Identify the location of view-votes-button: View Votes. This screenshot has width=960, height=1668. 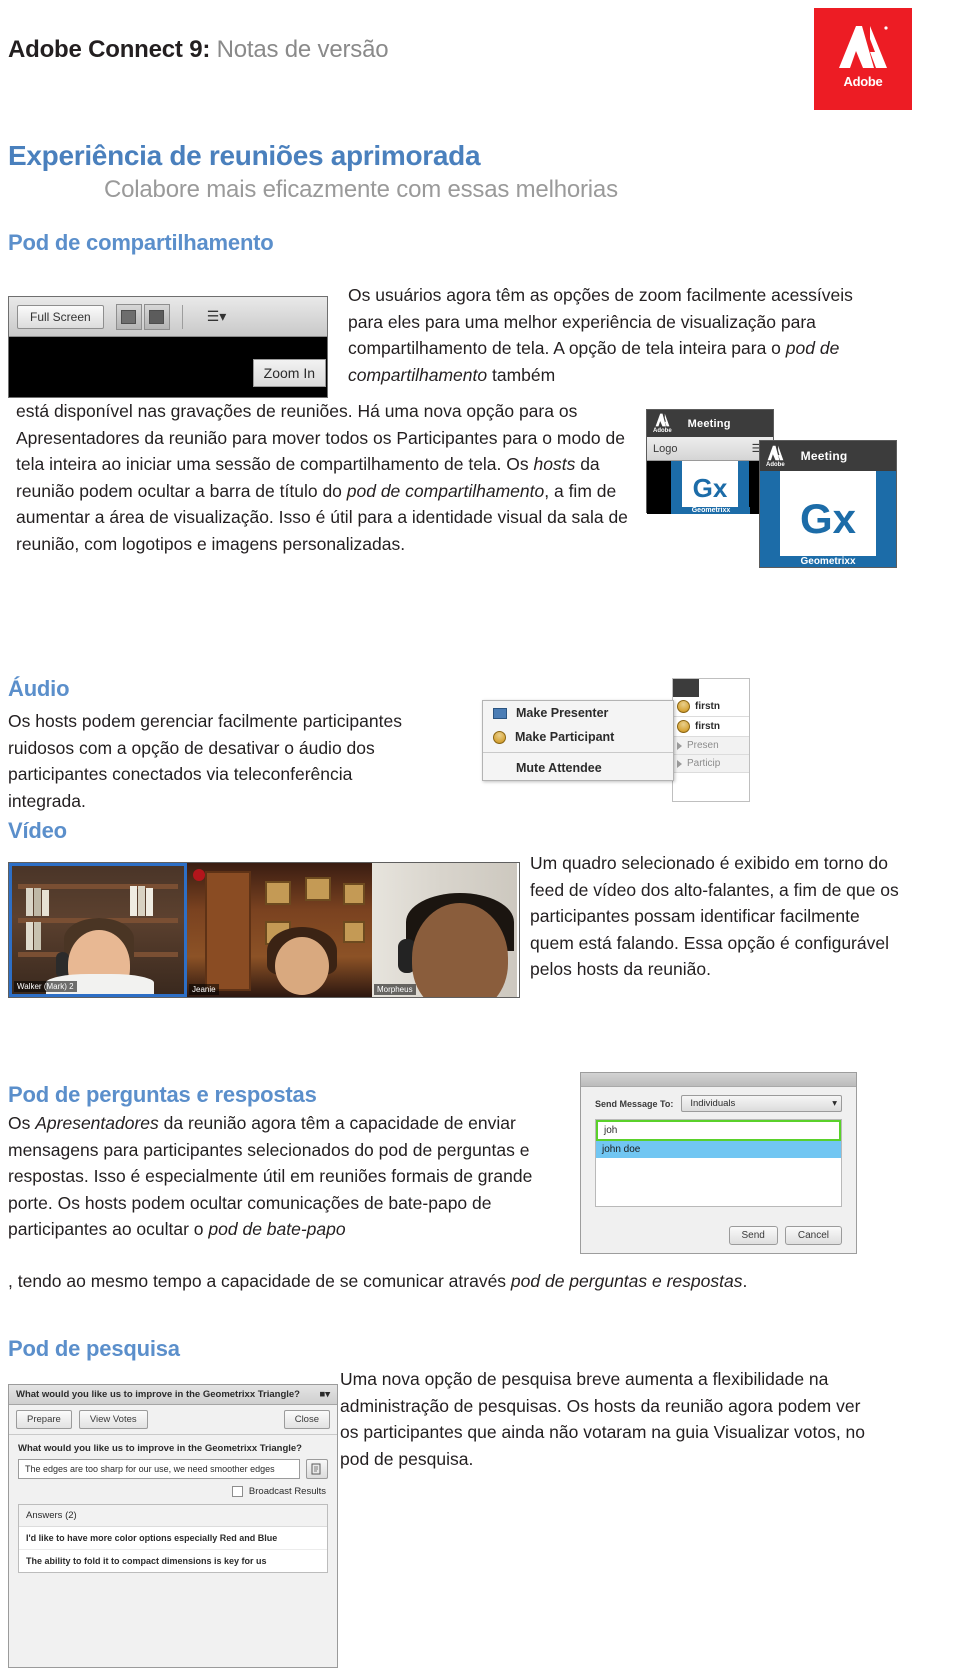
(113, 1419).